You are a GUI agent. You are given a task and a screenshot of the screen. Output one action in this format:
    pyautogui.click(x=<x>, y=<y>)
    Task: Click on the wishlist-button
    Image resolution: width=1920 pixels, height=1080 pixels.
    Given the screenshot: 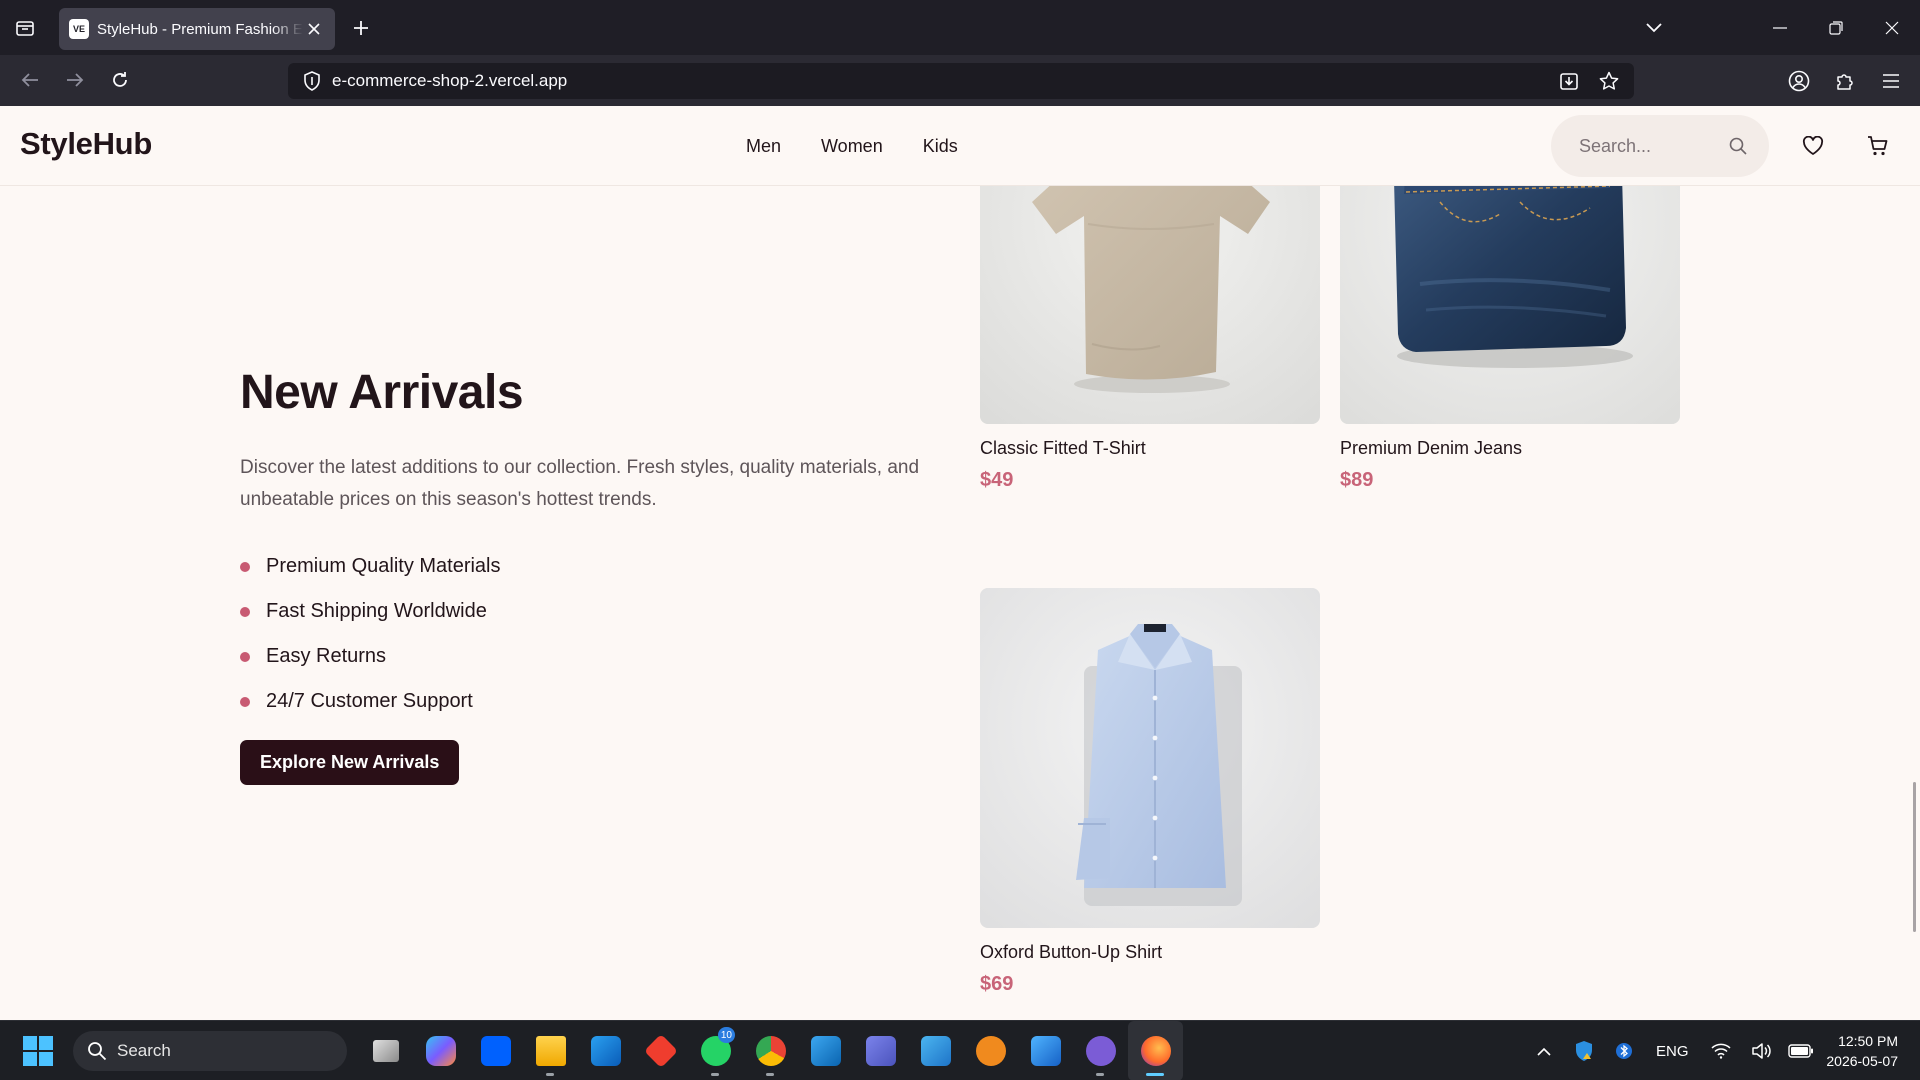 What is the action you would take?
    pyautogui.click(x=1813, y=146)
    